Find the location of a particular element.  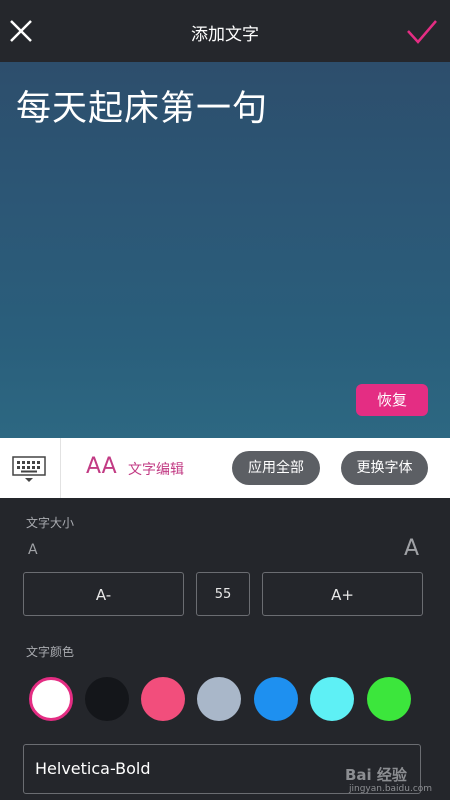

size-large-indicator: A is located at coordinates (411, 548).